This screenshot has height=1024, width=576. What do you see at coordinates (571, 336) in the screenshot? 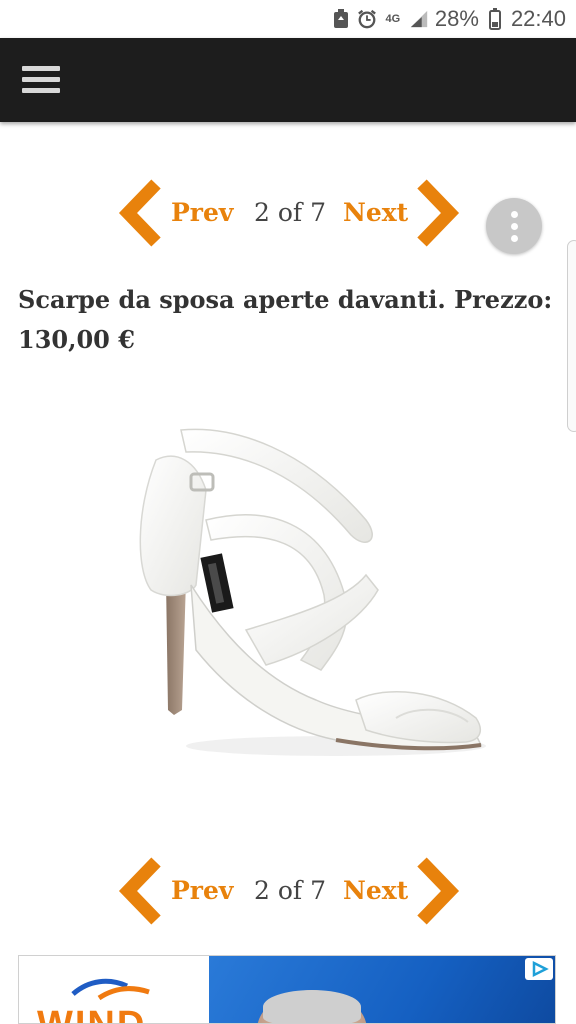
I see `edge-panel-handle` at bounding box center [571, 336].